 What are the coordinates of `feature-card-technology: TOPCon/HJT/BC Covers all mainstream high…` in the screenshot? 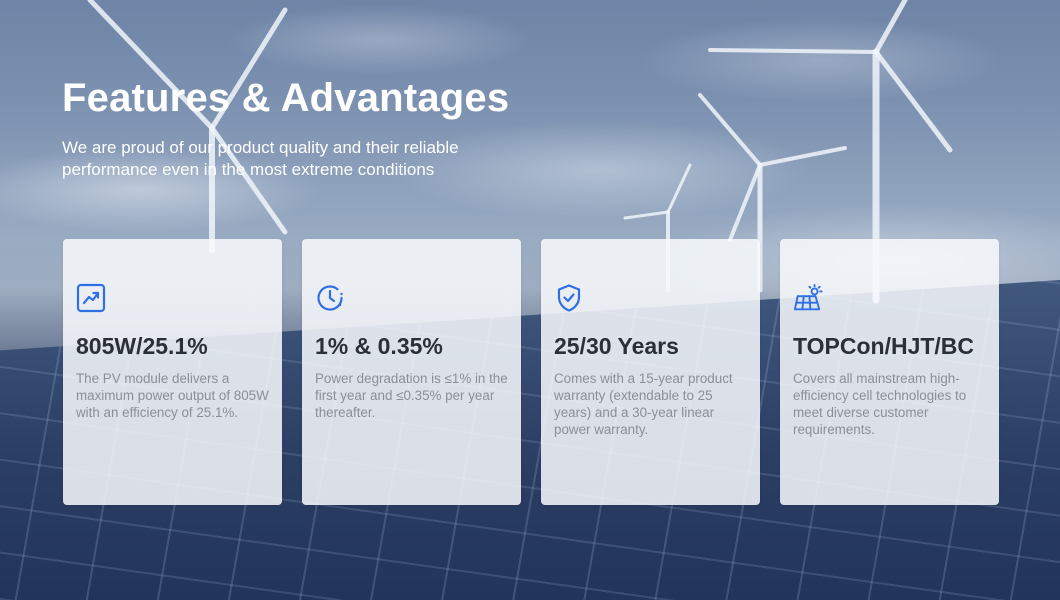 It's located at (889, 372).